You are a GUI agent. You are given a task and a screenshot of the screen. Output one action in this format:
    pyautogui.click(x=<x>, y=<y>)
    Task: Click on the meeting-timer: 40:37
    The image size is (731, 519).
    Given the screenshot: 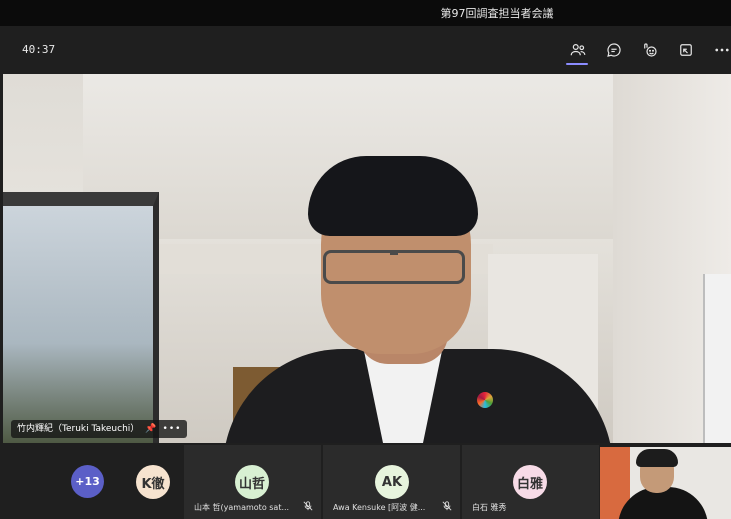 What is the action you would take?
    pyautogui.click(x=39, y=49)
    